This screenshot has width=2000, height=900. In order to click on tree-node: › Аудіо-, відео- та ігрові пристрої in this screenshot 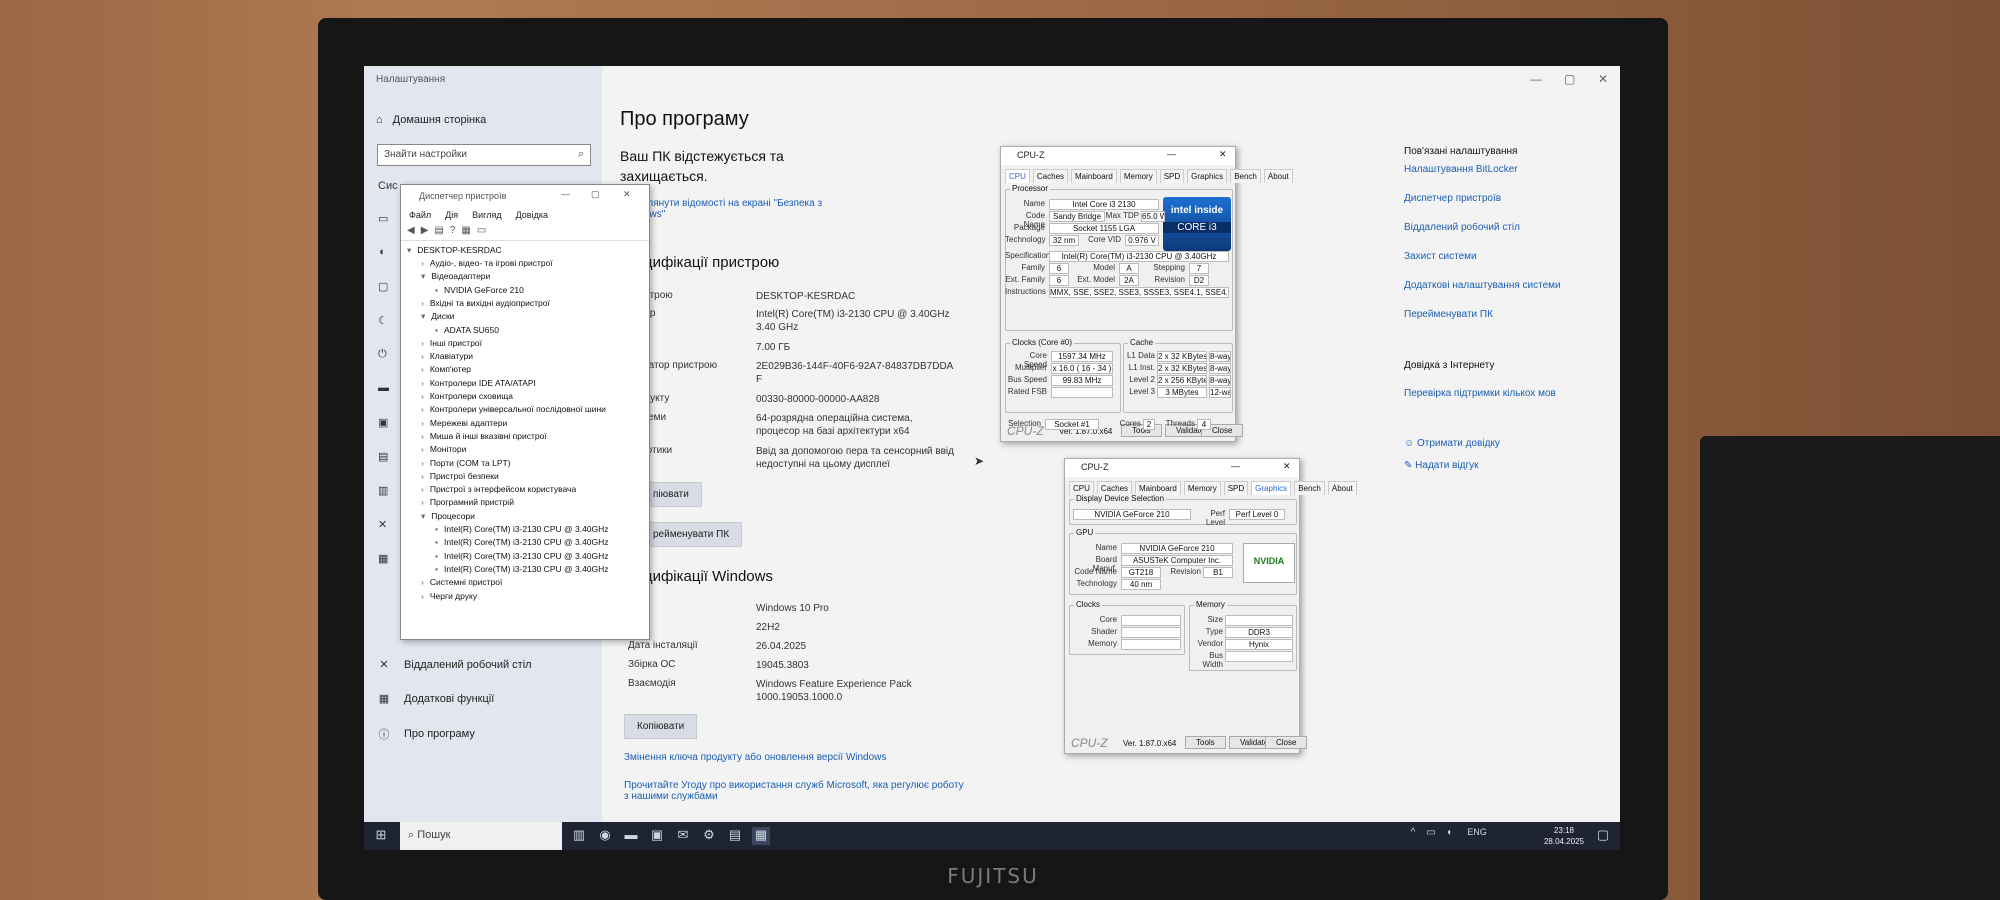, I will do `click(487, 263)`.